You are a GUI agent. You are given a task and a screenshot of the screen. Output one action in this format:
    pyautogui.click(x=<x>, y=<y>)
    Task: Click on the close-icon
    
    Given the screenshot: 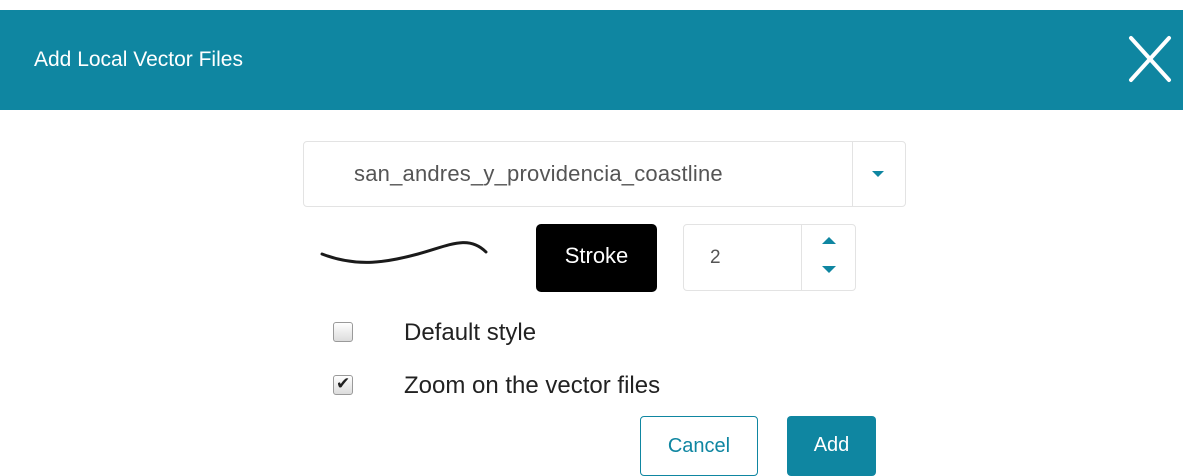 What is the action you would take?
    pyautogui.click(x=1150, y=59)
    